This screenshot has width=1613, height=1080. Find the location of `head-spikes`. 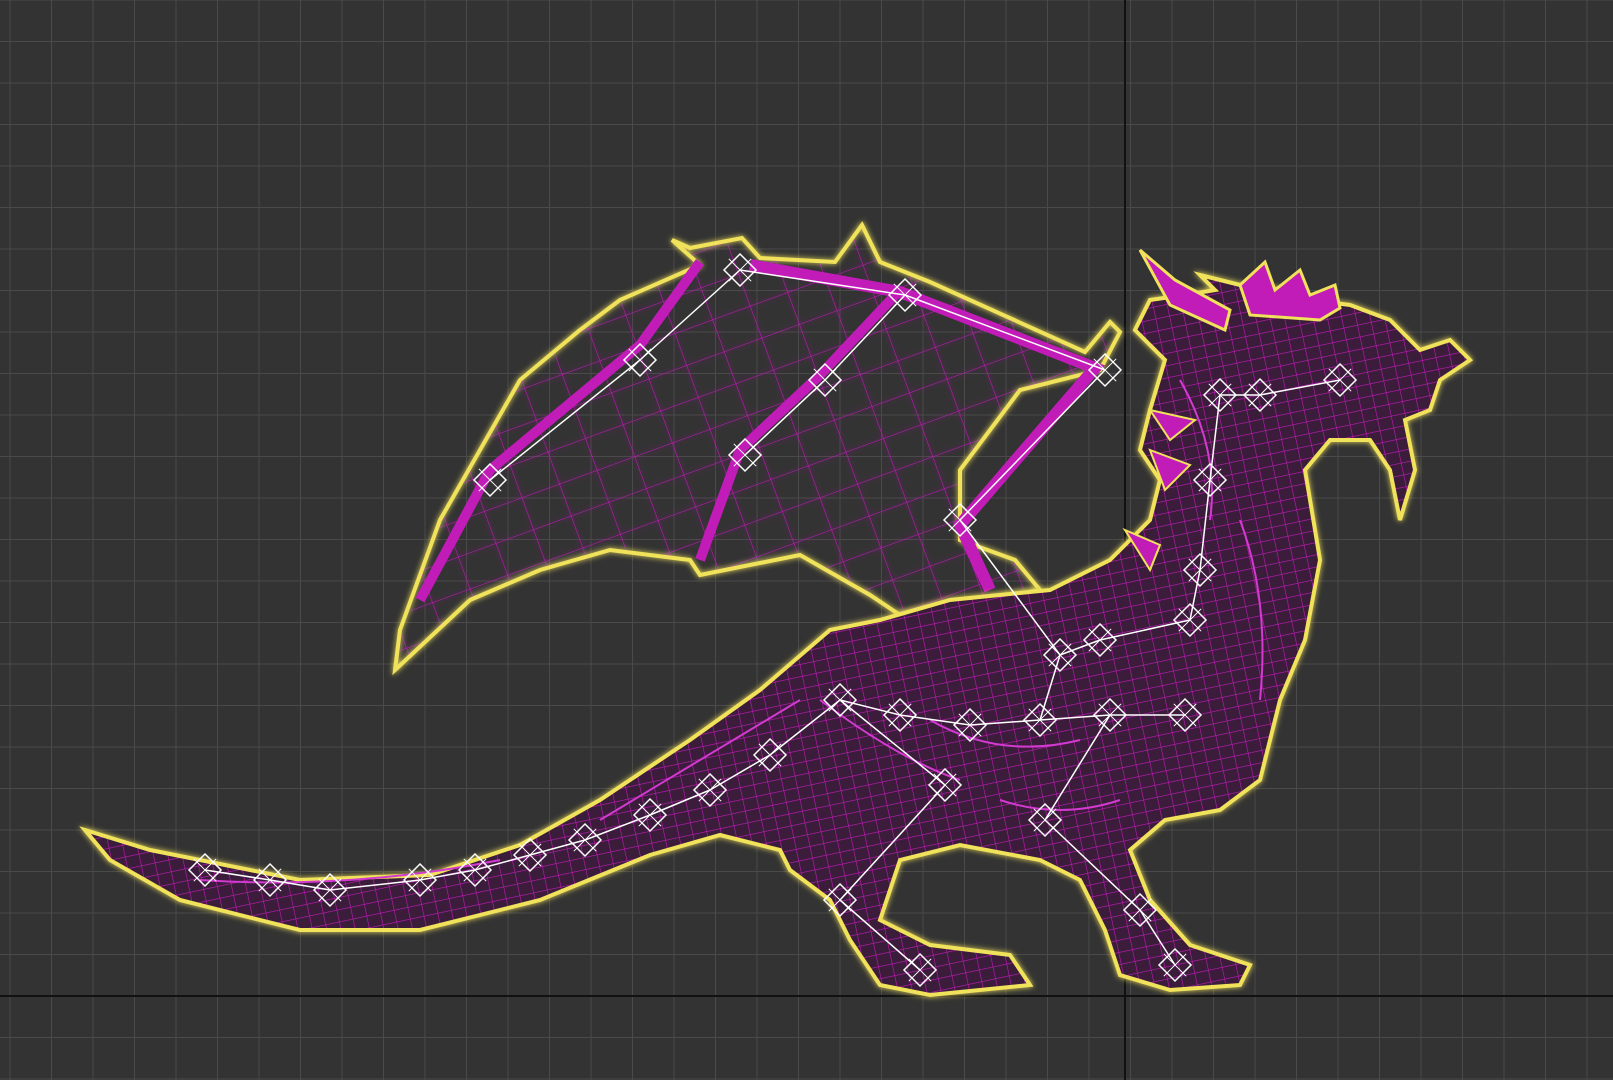

head-spikes is located at coordinates (1290, 290).